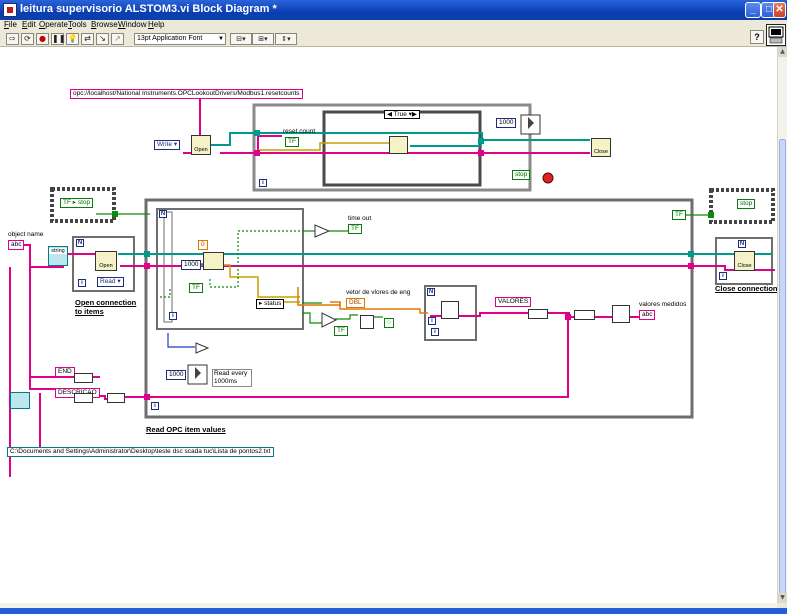 The height and width of the screenshot is (614, 787). Describe the element at coordinates (221, 39) in the screenshot. I see `chevron-down-icon: ▼` at that location.